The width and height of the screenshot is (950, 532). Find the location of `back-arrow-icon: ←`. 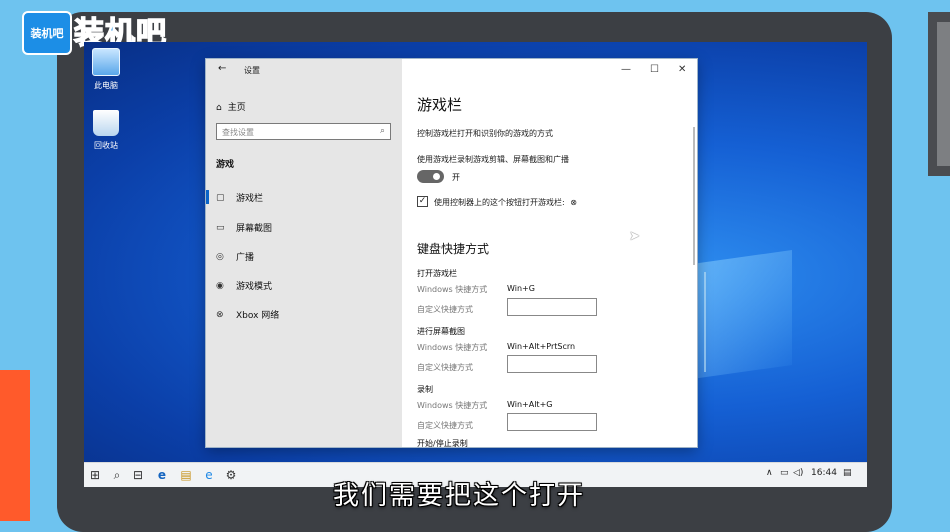

back-arrow-icon: ← is located at coordinates (222, 68).